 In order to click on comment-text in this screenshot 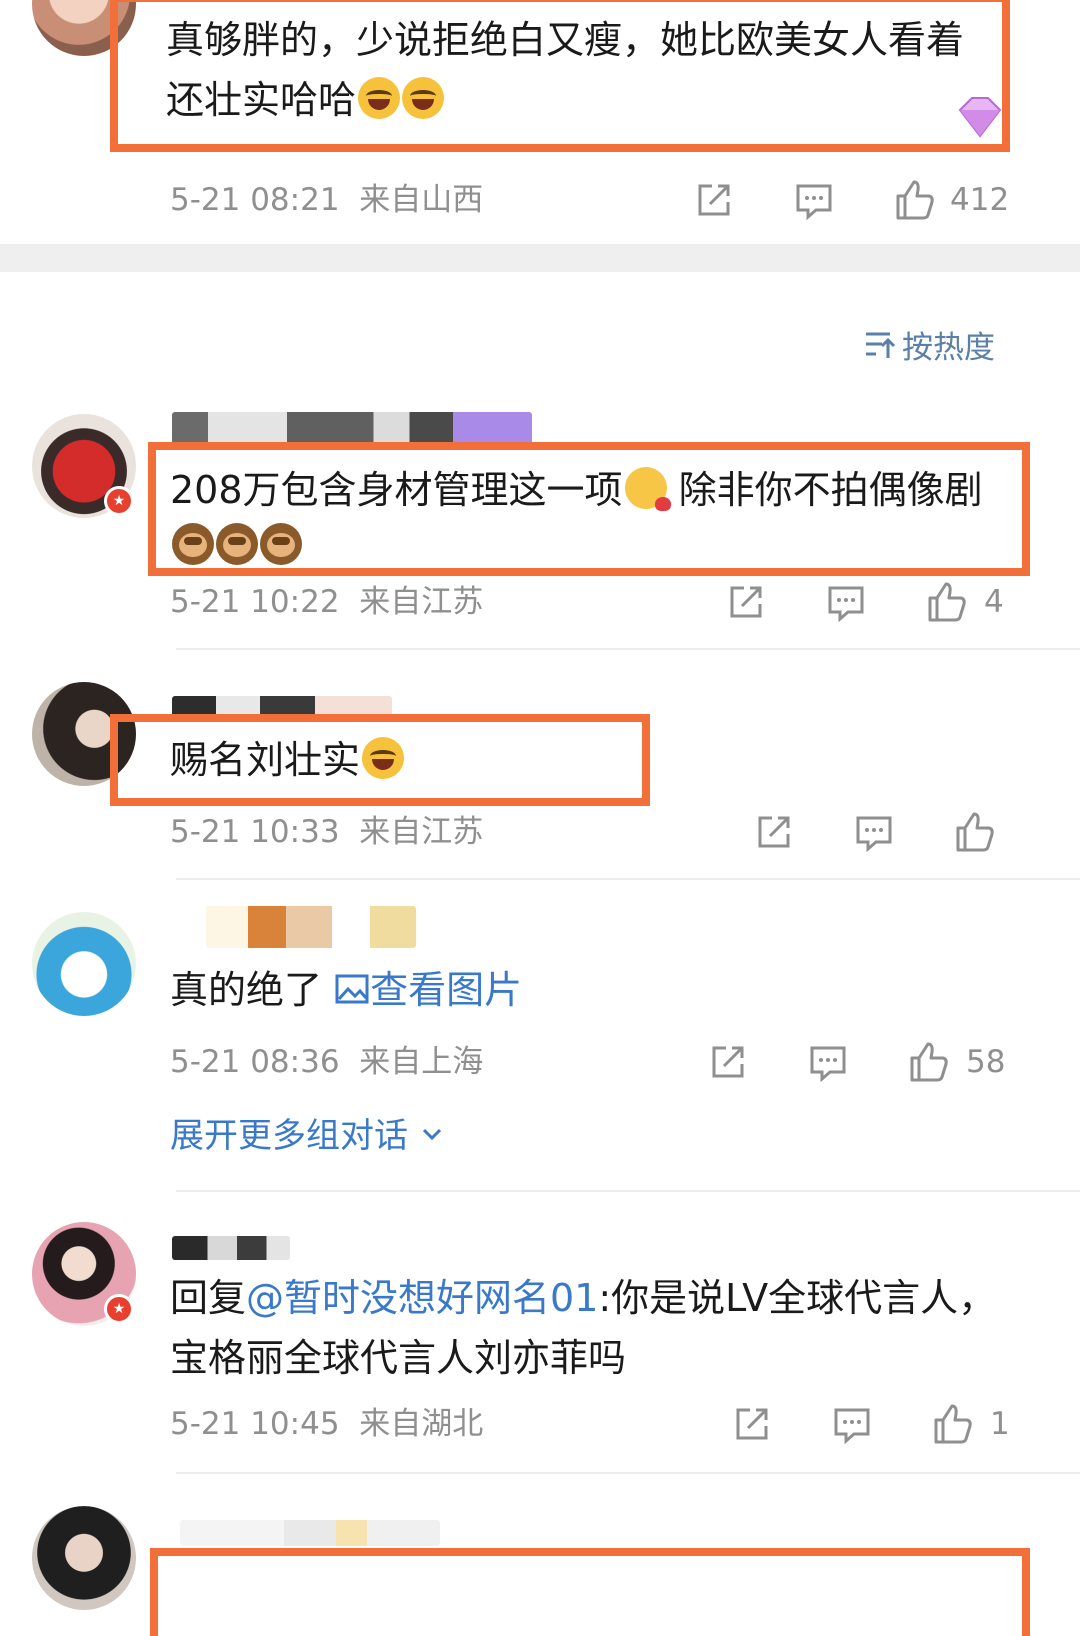, I will do `click(236, 546)`.